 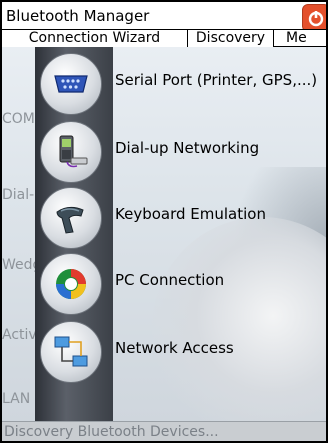 What do you see at coordinates (170, 280) in the screenshot?
I see `item-label: PC Connection` at bounding box center [170, 280].